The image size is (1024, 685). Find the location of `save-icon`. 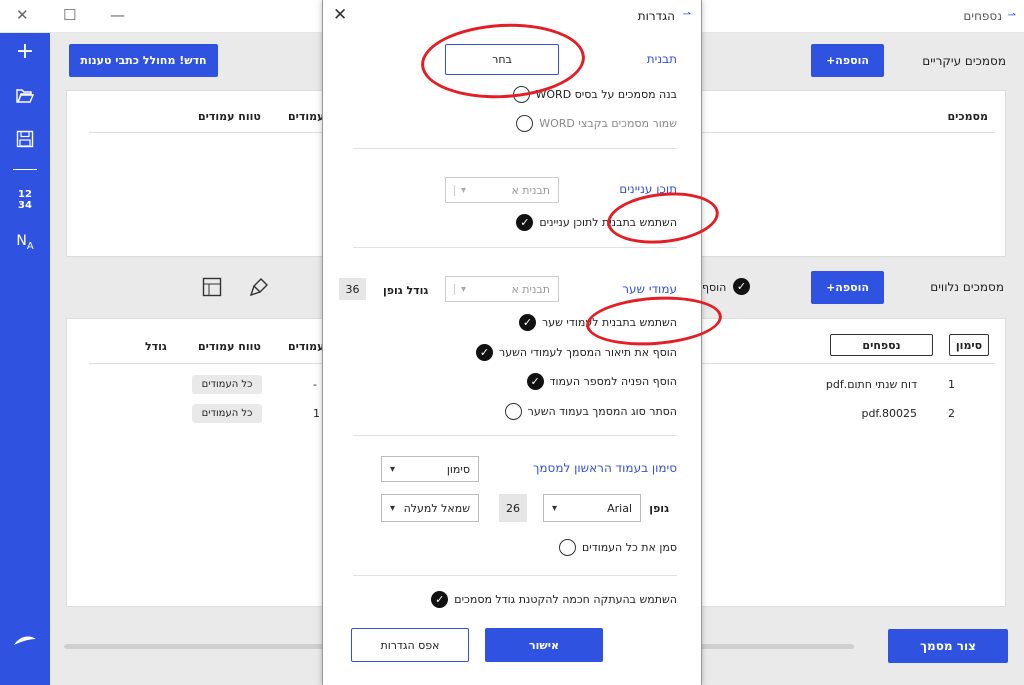

save-icon is located at coordinates (25, 140).